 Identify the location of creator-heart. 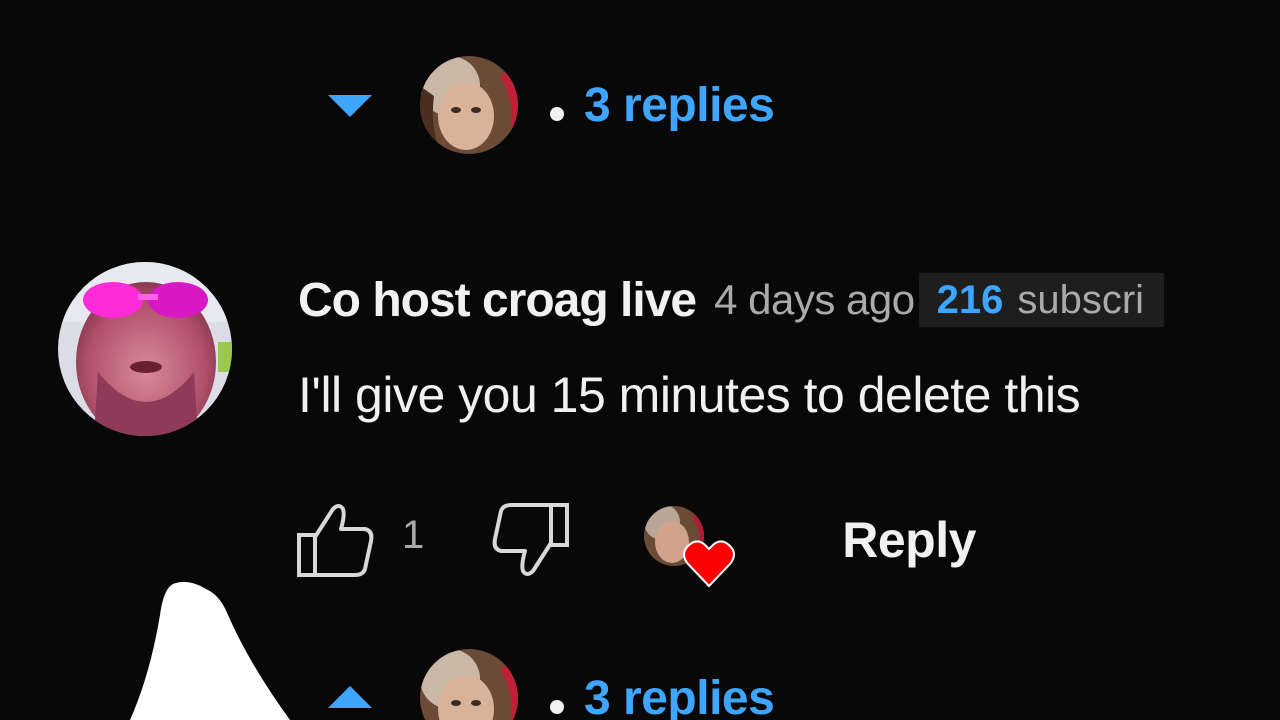
(692, 543).